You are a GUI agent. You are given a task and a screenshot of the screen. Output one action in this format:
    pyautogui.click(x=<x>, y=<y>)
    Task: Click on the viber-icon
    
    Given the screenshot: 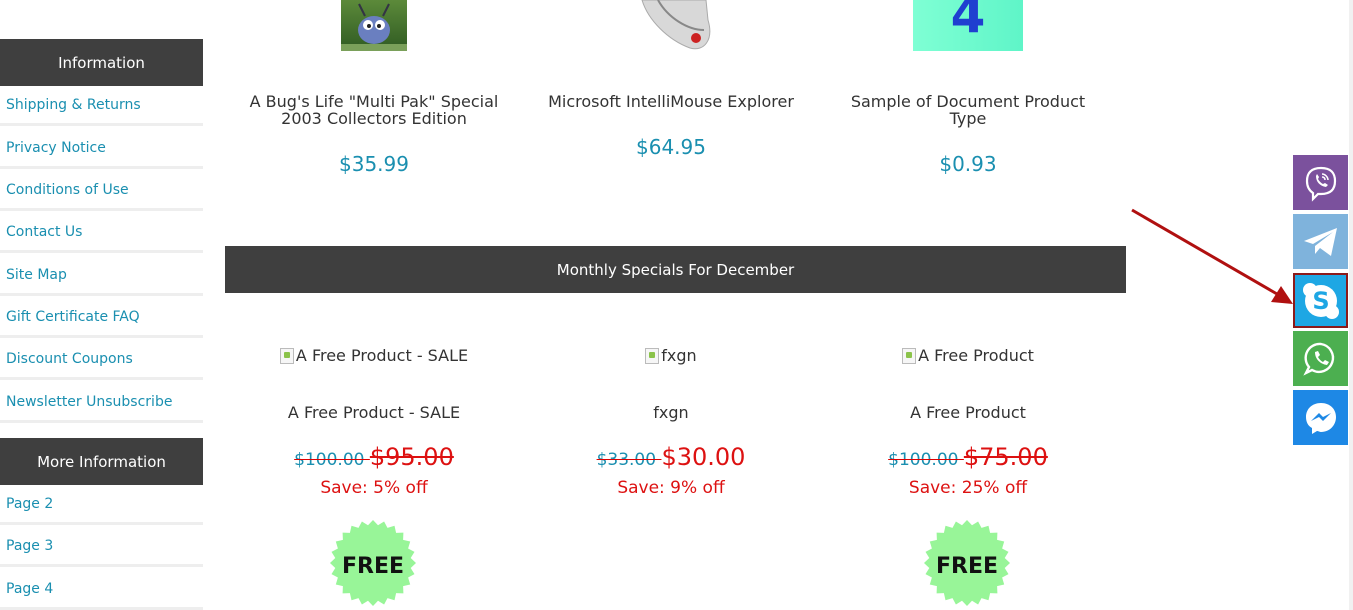 What is the action you would take?
    pyautogui.click(x=1320, y=184)
    